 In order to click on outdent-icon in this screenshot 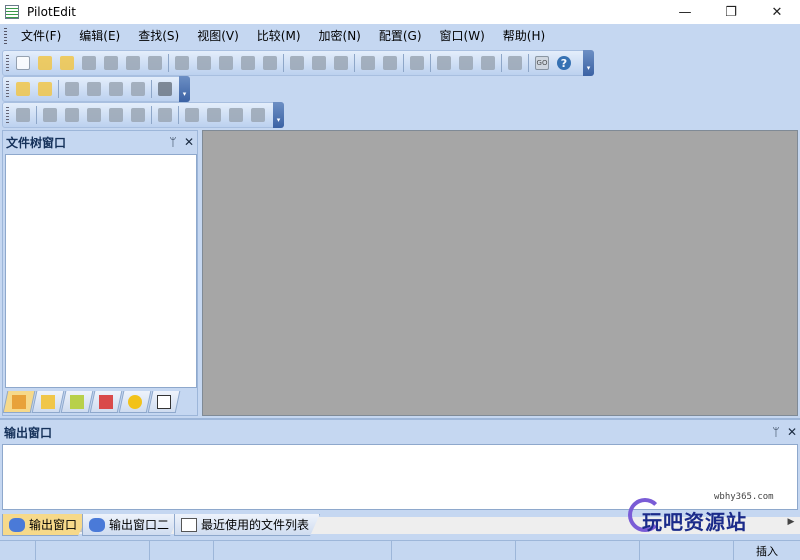, I will do `click(390, 63)`.